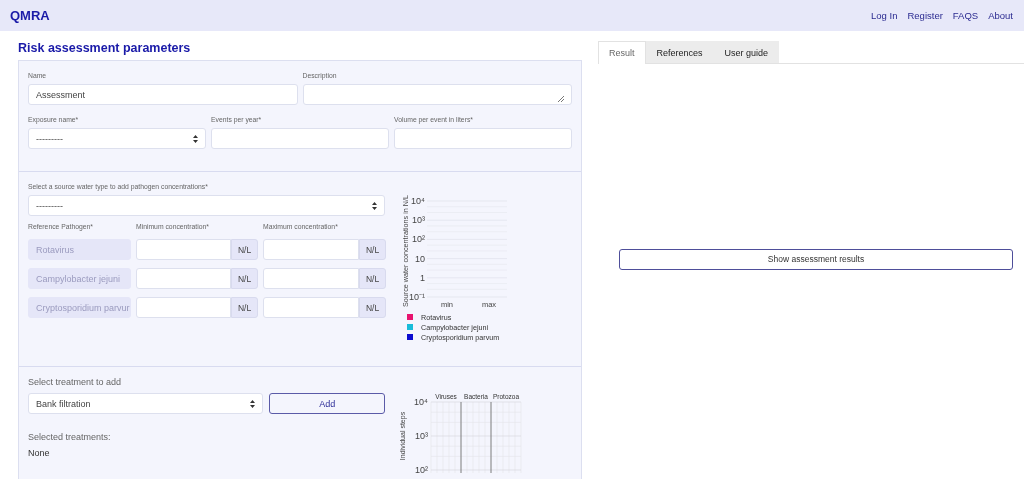 This screenshot has height=479, width=1024. I want to click on axis-tick-label: 1, so click(422, 277).